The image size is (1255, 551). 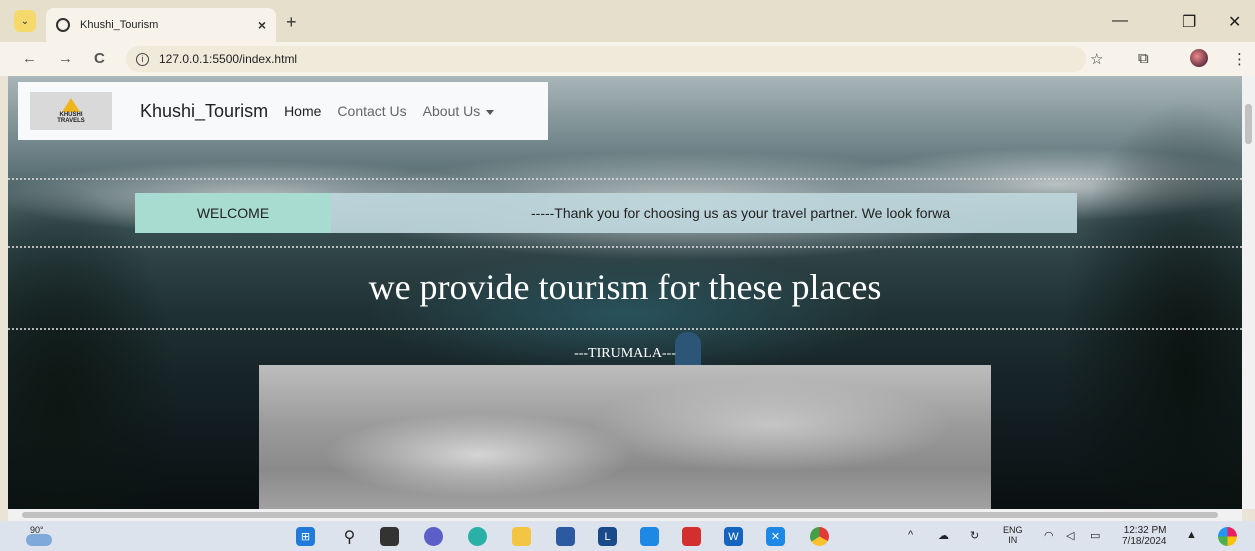 What do you see at coordinates (371, 111) in the screenshot?
I see `nav-contact-us: Contact Us` at bounding box center [371, 111].